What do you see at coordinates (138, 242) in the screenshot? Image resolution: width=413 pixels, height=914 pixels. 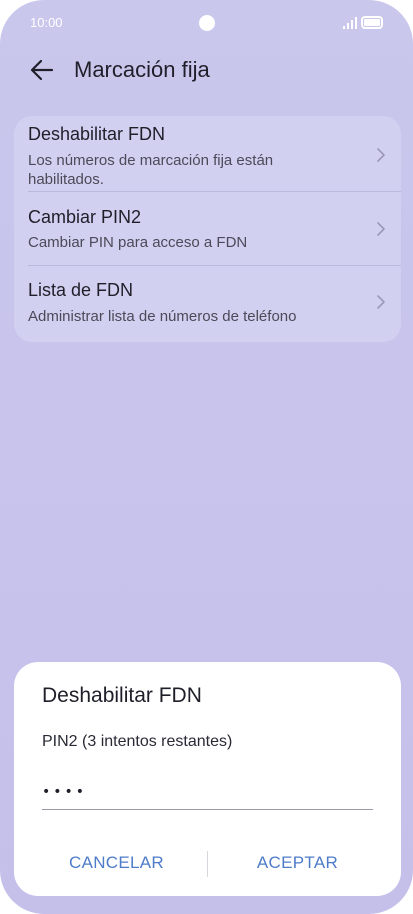 I see `setting-subtitle: Cambiar PIN para acceso a FDN` at bounding box center [138, 242].